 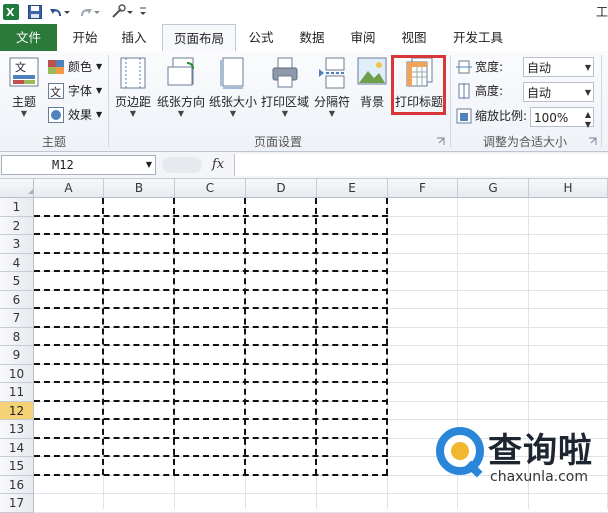 I want to click on row-header-3: 3, so click(x=17, y=244).